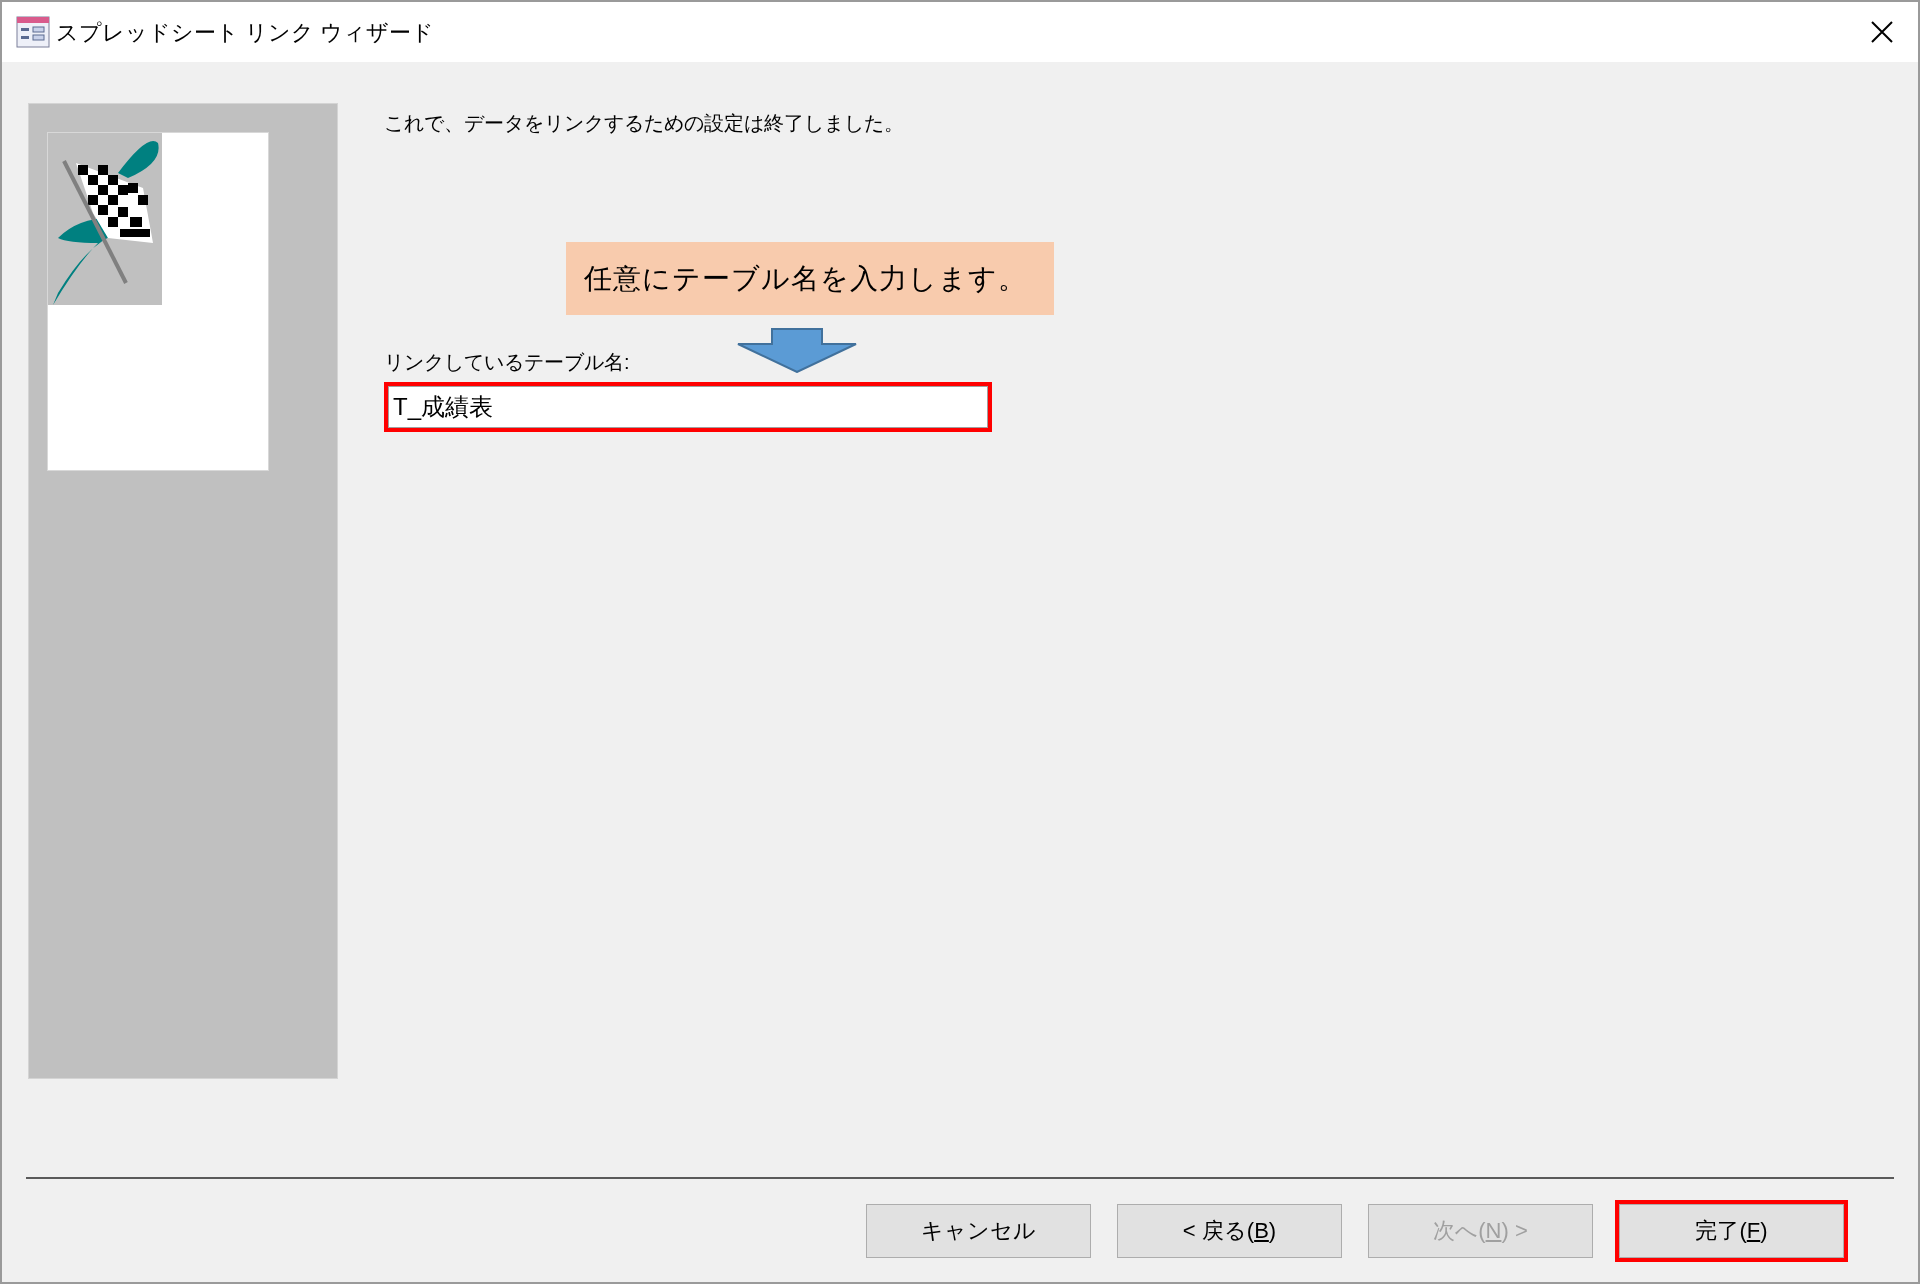  Describe the element at coordinates (507, 362) in the screenshot. I see `table-name-label: リンクしているテーブル名:` at that location.